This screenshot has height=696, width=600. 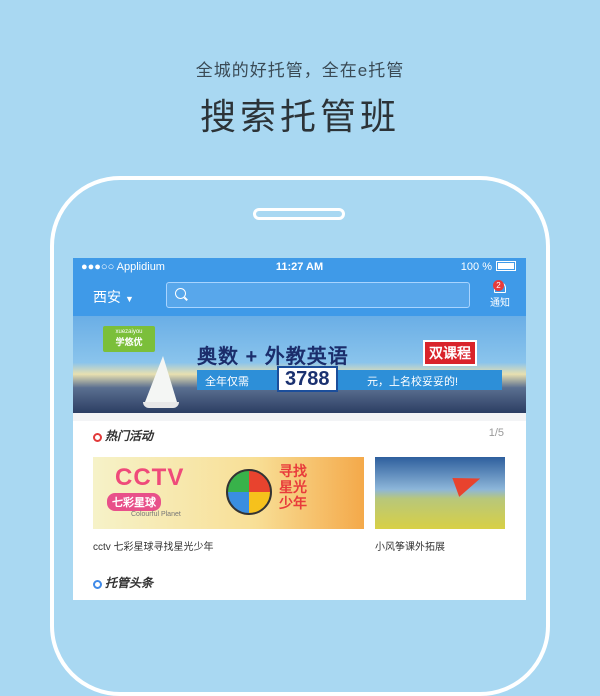 I want to click on cctv-english: Colourful Planet, so click(x=156, y=514).